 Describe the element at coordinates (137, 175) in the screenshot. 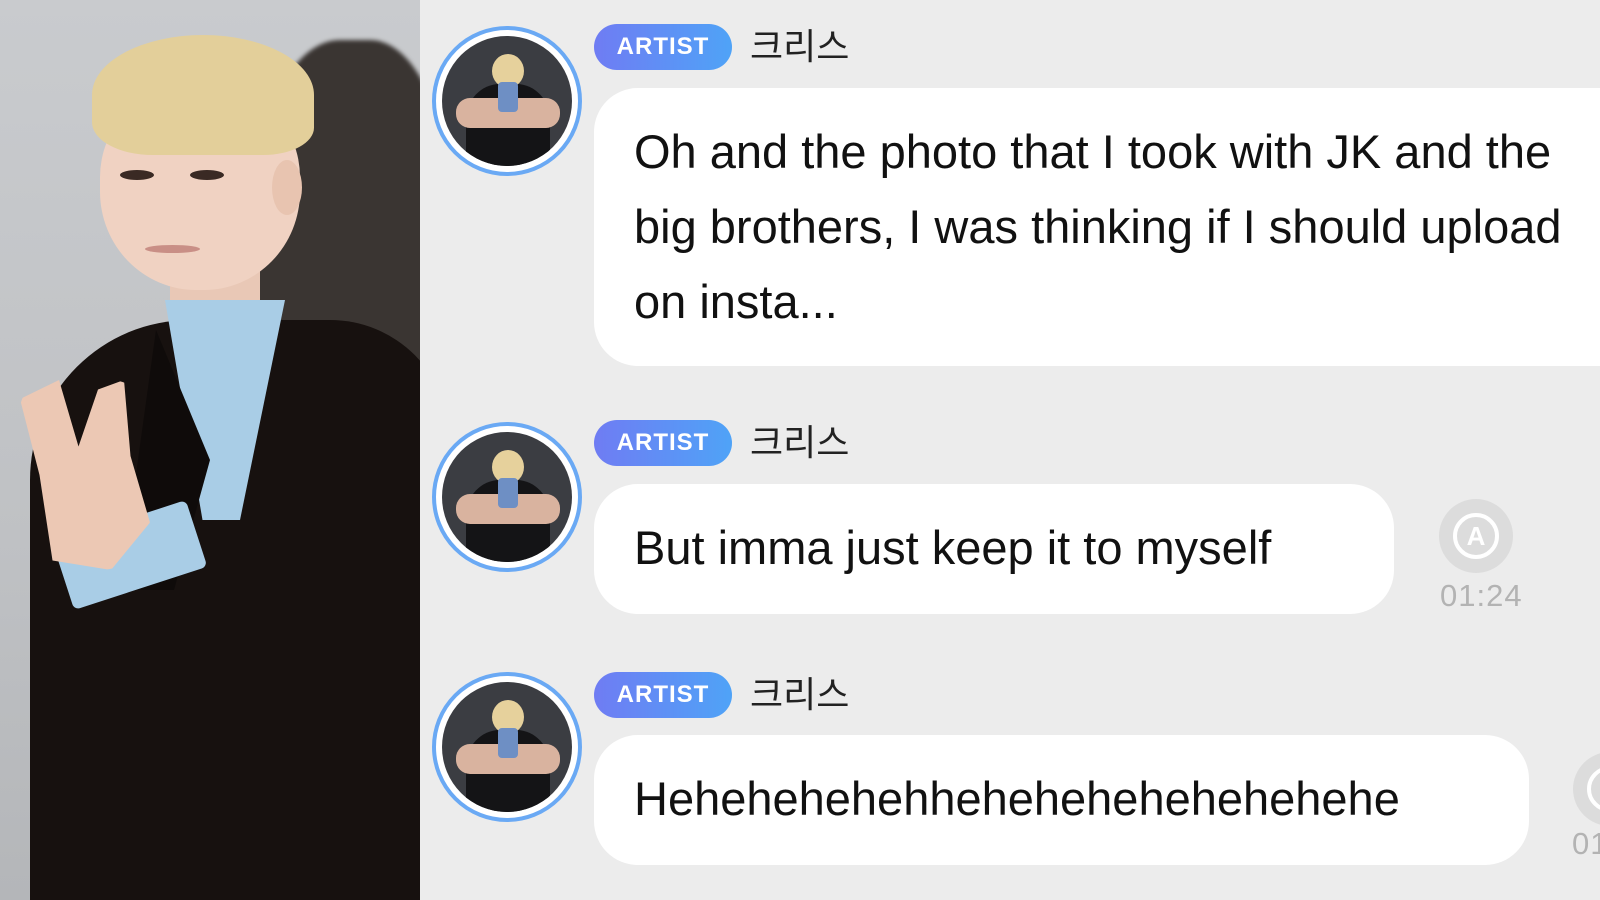

I see `photo-eye-left` at that location.